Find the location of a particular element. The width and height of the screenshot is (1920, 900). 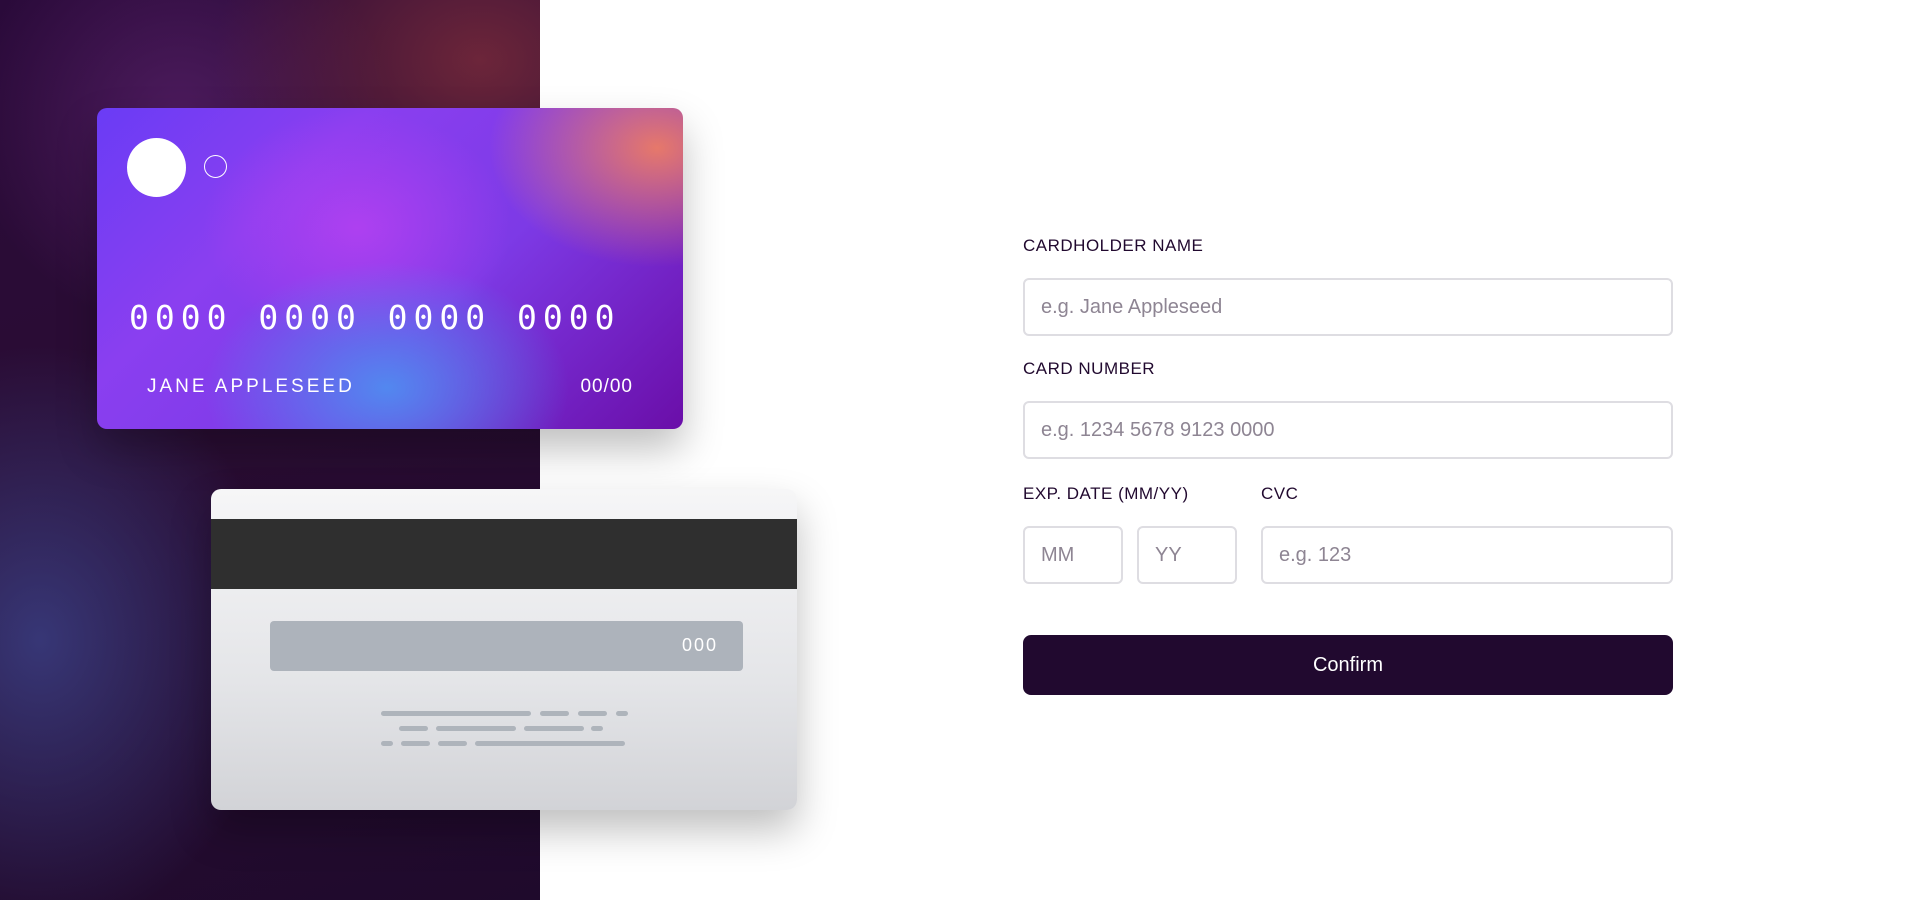

card-logo-filled-circle-icon is located at coordinates (156, 167).